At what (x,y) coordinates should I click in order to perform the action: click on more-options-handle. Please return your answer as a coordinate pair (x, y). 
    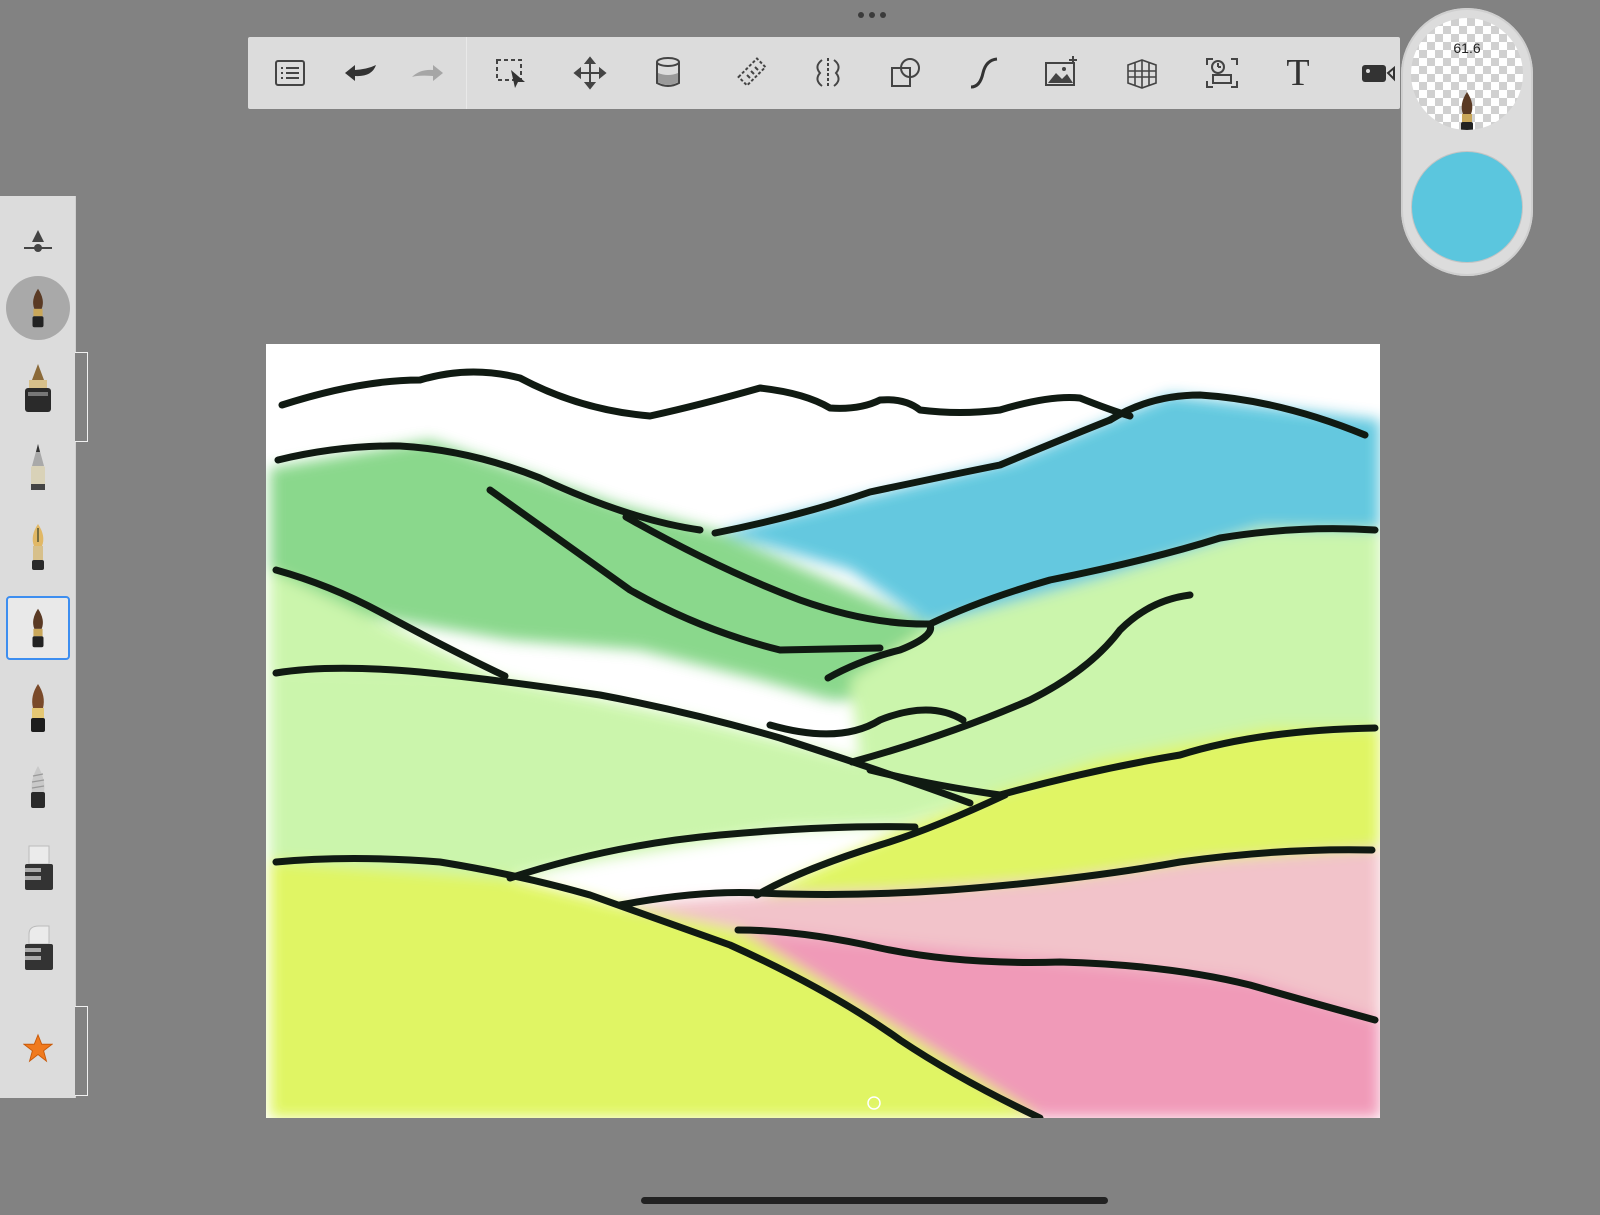
    Looking at the image, I should click on (875, 17).